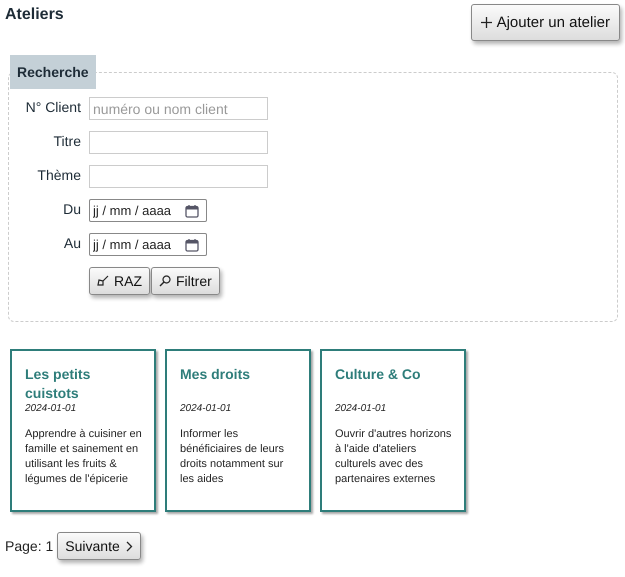 This screenshot has width=625, height=577. I want to click on field-label: Thème, so click(58, 174).